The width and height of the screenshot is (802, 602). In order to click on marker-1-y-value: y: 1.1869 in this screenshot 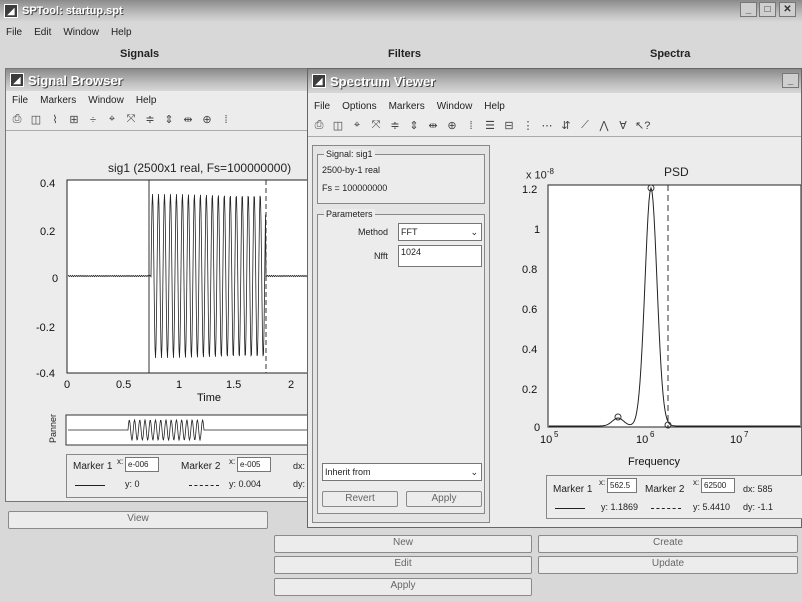, I will do `click(620, 507)`.